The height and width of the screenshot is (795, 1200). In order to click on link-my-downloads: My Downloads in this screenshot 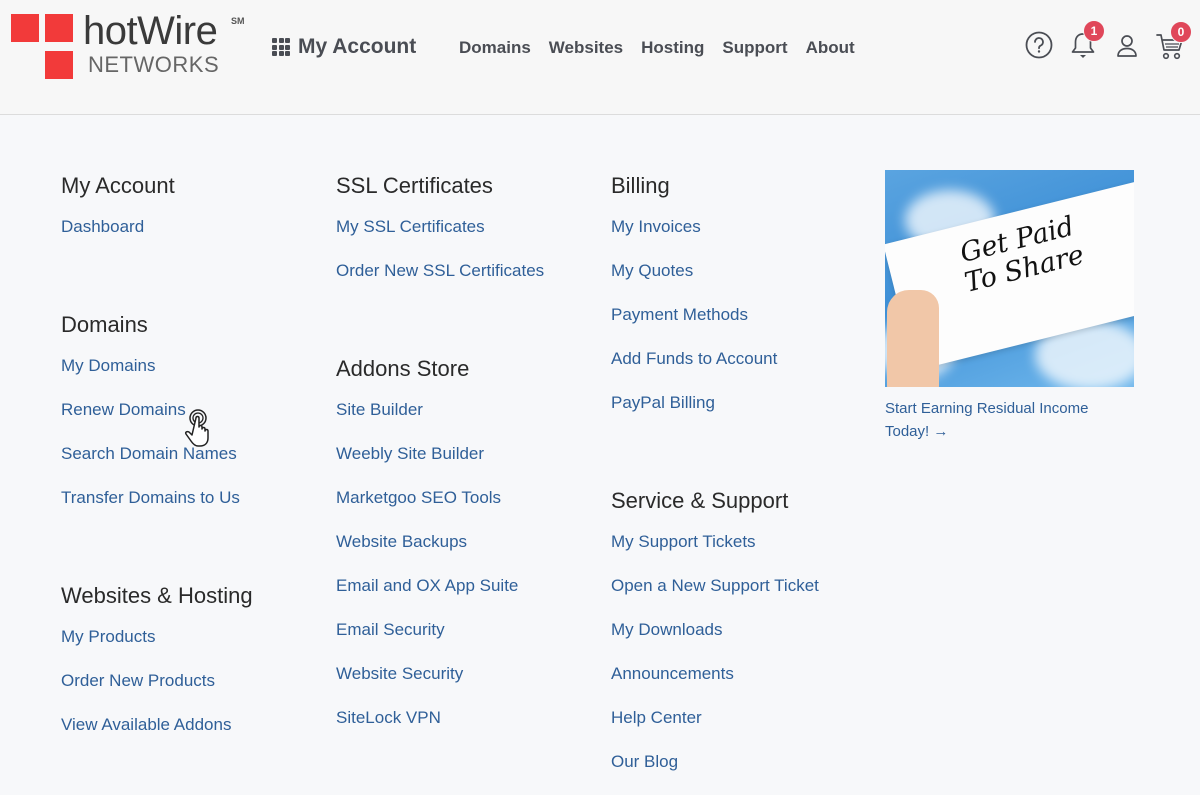, I will do `click(741, 641)`.